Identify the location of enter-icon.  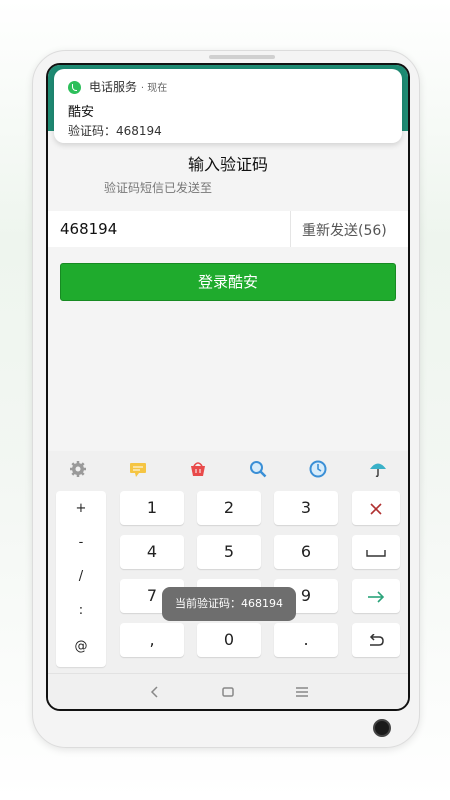
(376, 596).